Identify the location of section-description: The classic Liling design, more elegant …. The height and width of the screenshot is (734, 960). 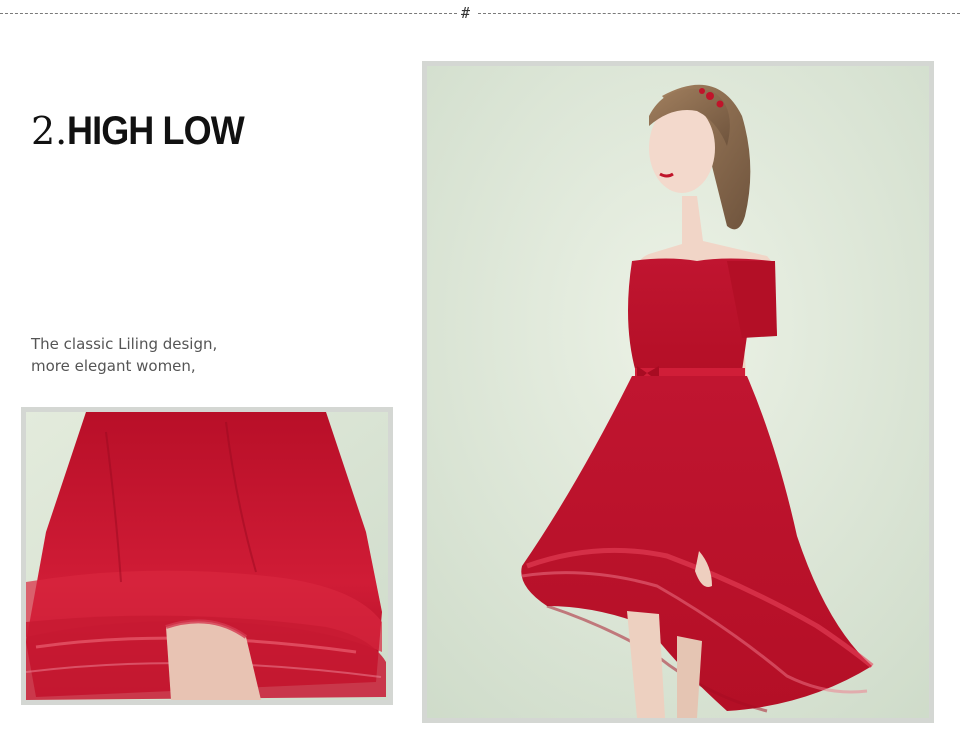
(124, 355).